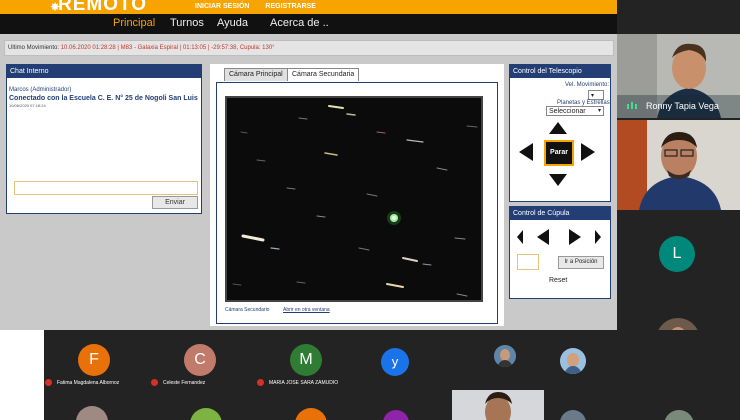 The image size is (740, 420). Describe the element at coordinates (306, 310) in the screenshot. I see `open-new-window-link: Abrir en otra ventana` at that location.